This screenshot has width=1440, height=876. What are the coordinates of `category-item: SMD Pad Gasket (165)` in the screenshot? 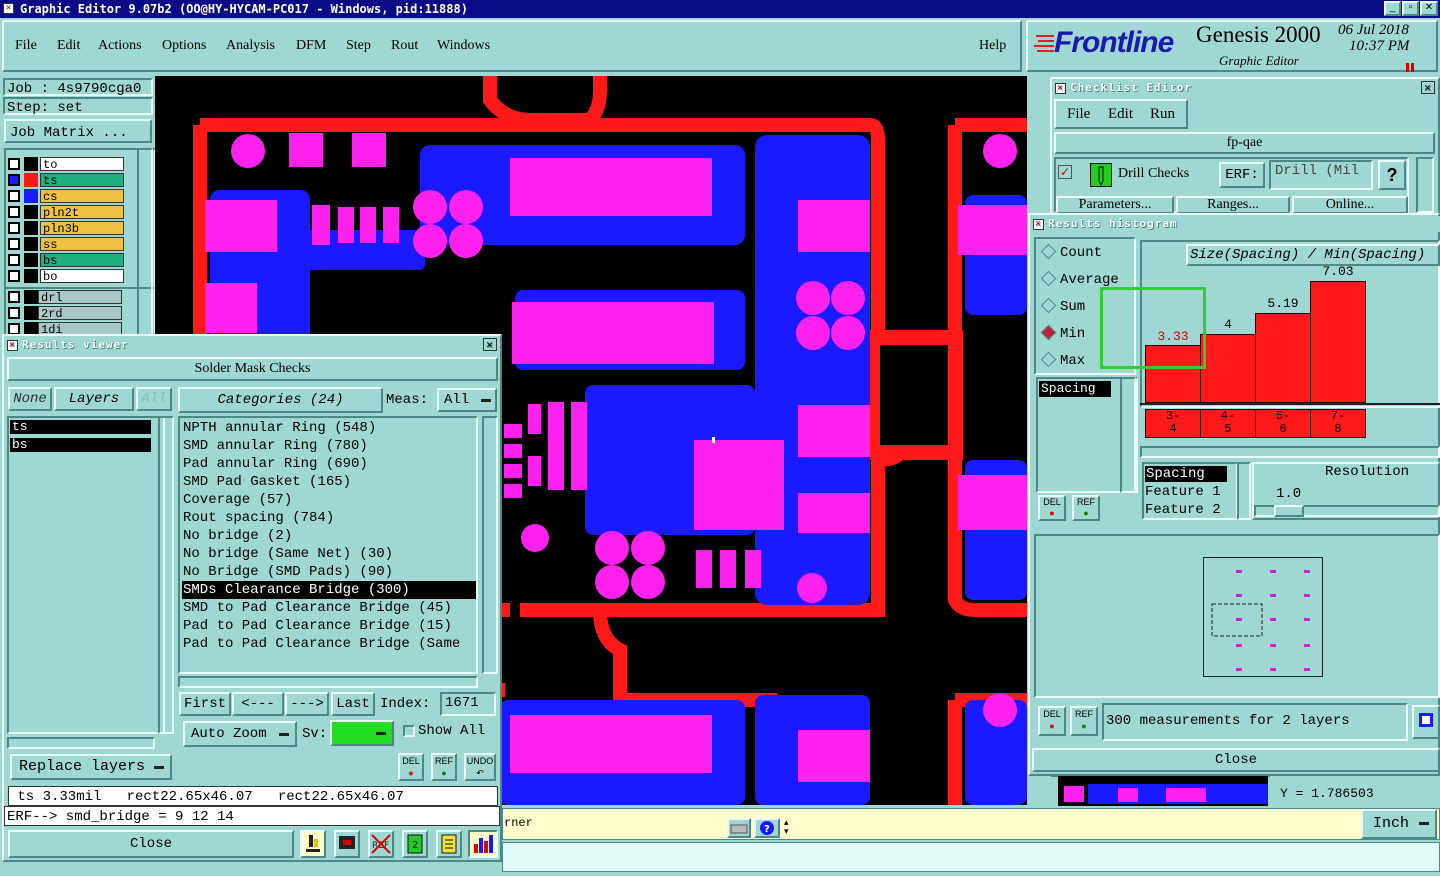 It's located at (329, 482).